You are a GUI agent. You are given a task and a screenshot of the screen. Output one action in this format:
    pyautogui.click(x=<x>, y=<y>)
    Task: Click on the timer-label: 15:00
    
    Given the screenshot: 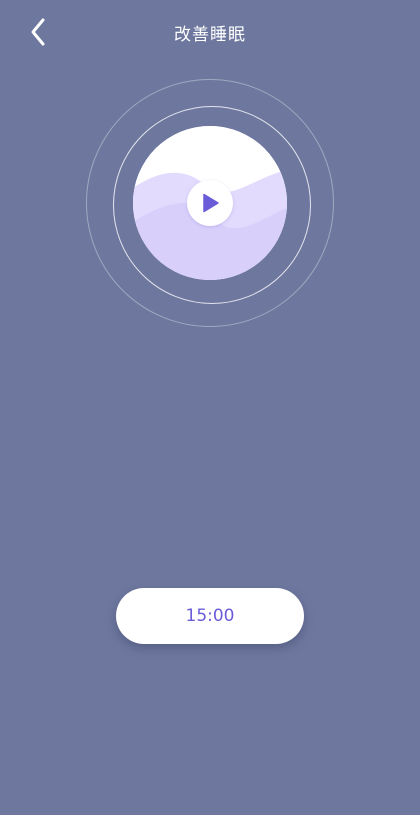 What is the action you would take?
    pyautogui.click(x=210, y=616)
    